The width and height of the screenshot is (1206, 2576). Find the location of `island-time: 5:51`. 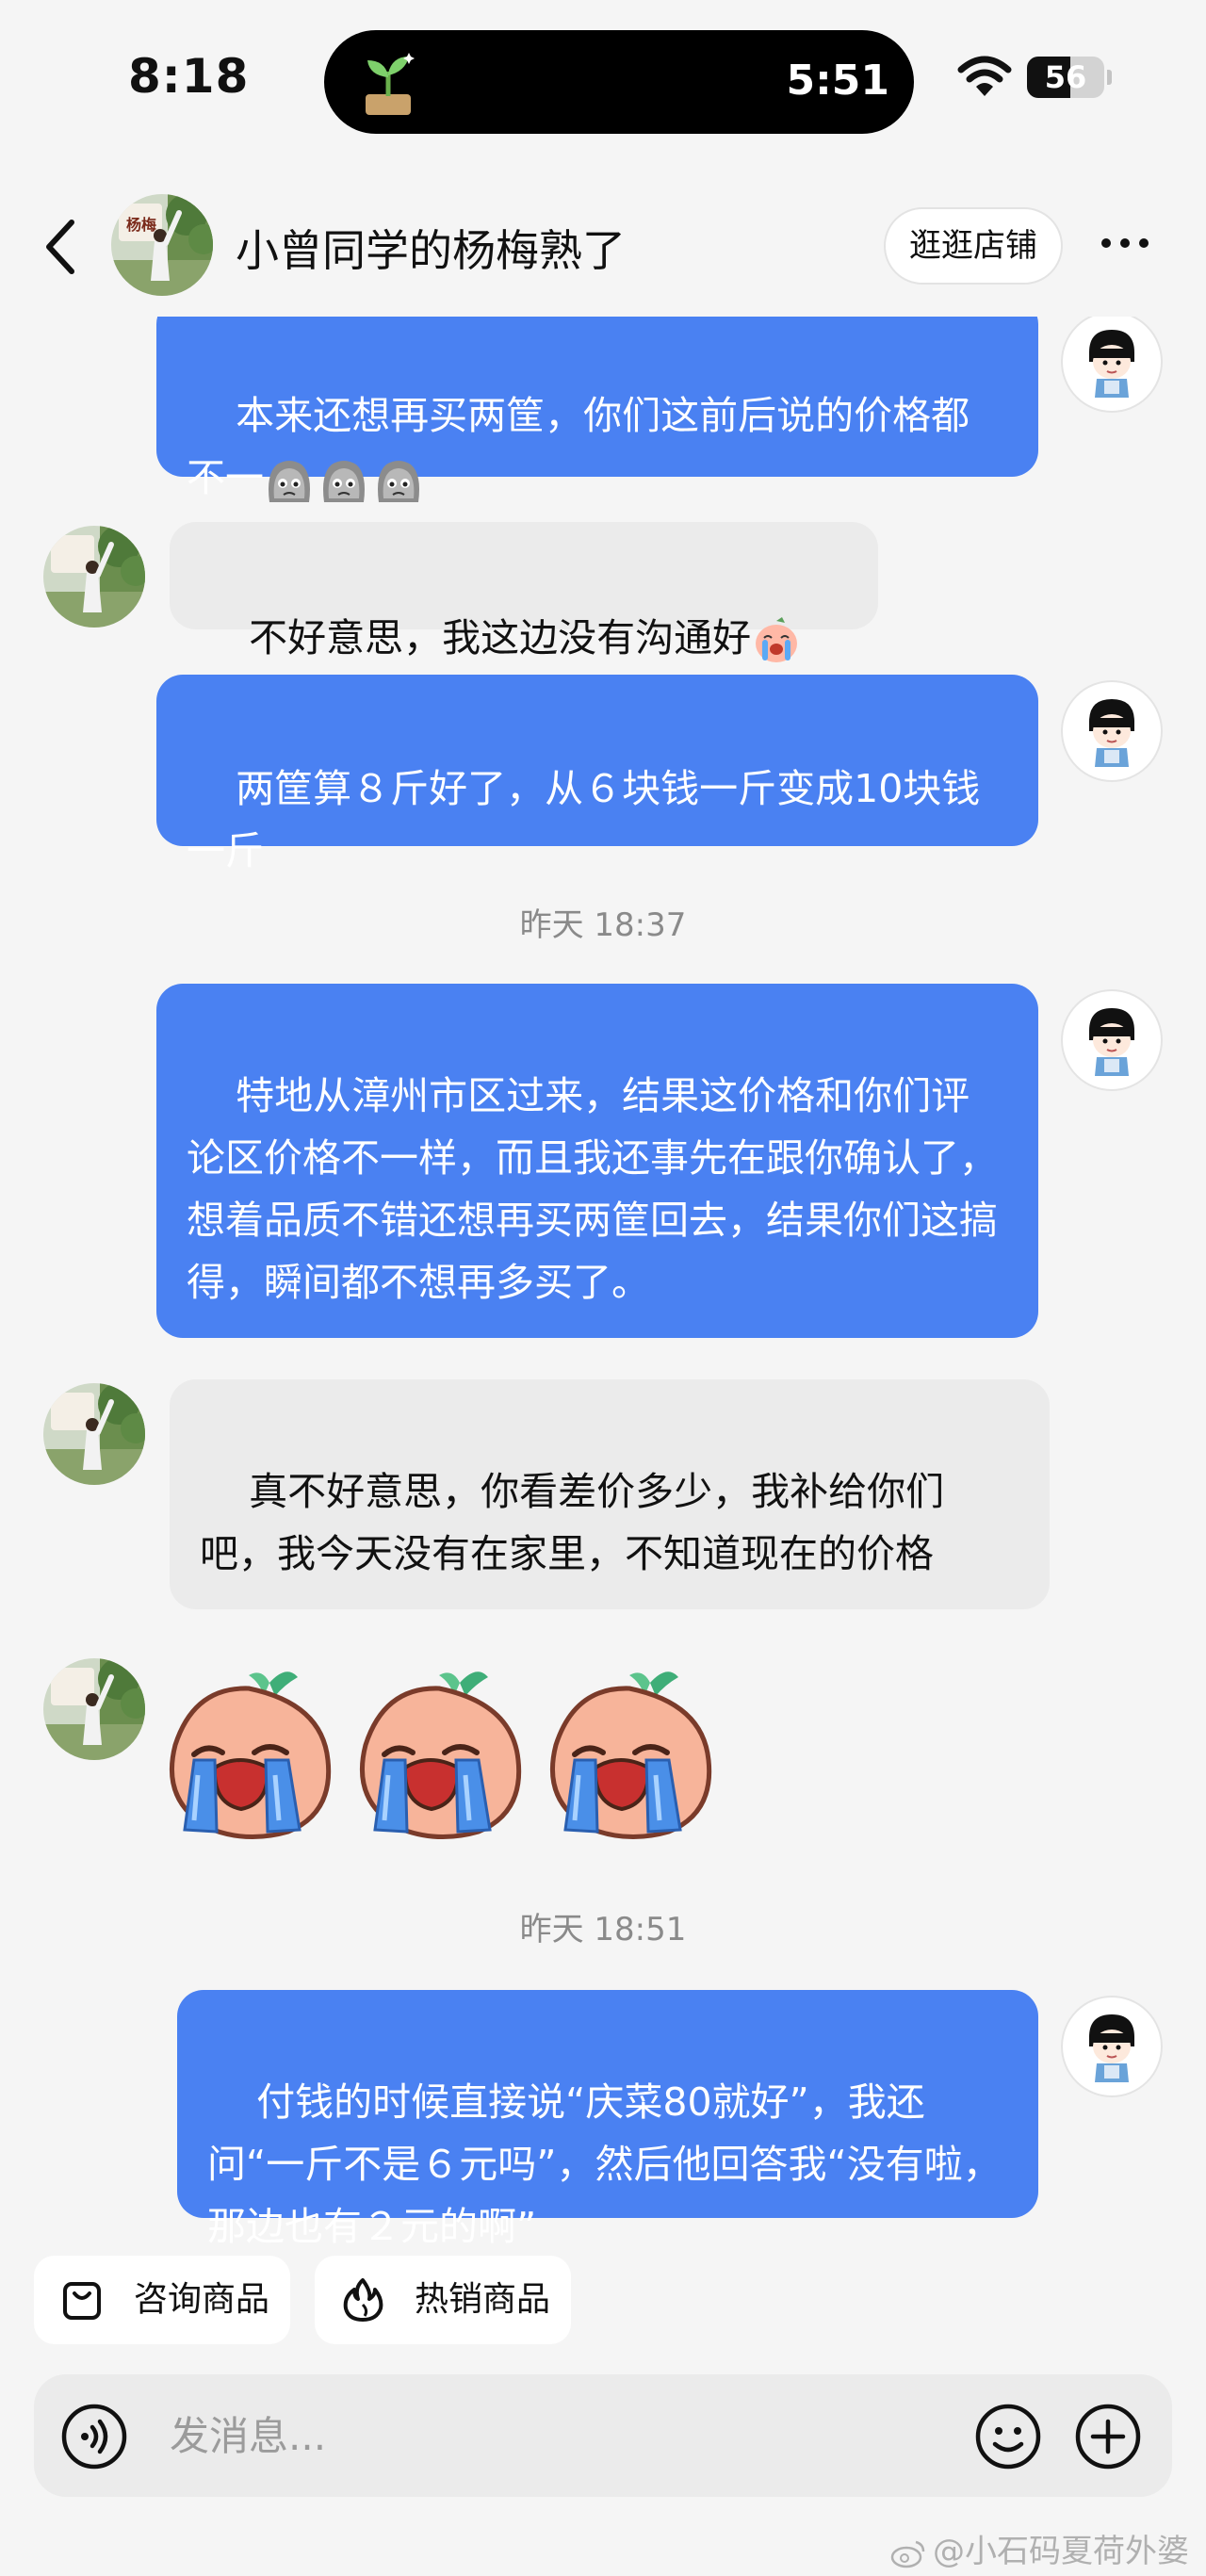

island-time: 5:51 is located at coordinates (837, 81).